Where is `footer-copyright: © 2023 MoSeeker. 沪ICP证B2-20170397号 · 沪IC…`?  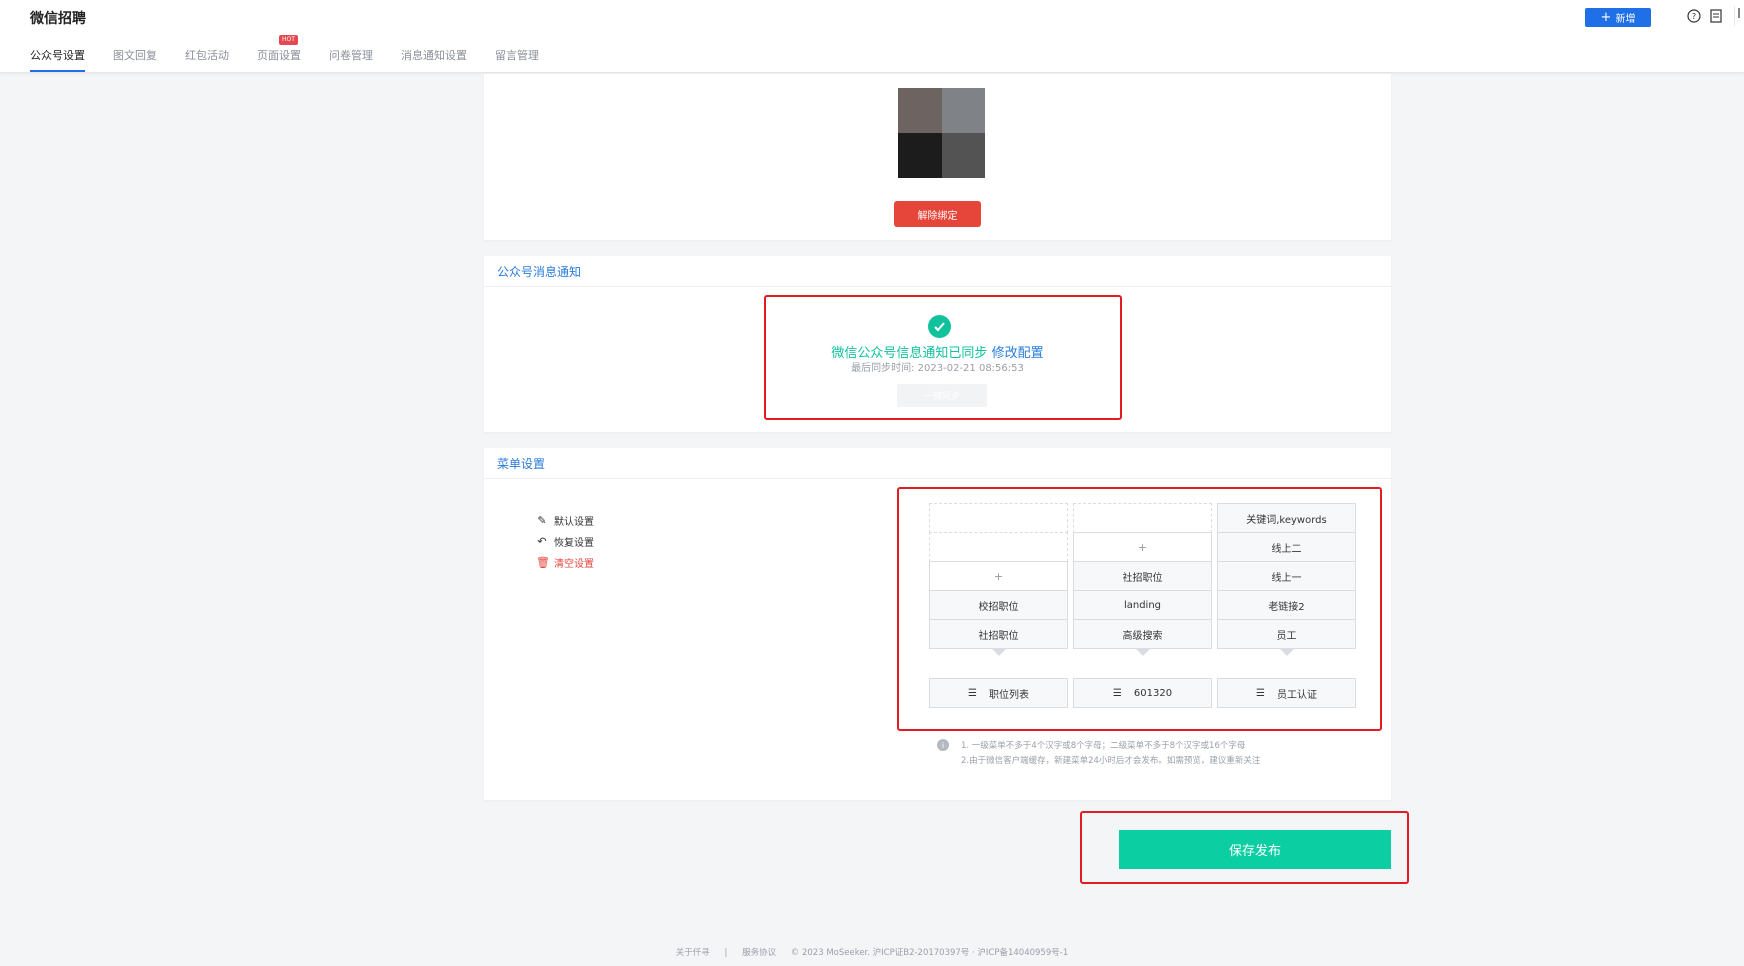
footer-copyright: © 2023 MoSeeker. 沪ICP证B2-20170397号 · 沪IC… is located at coordinates (929, 953).